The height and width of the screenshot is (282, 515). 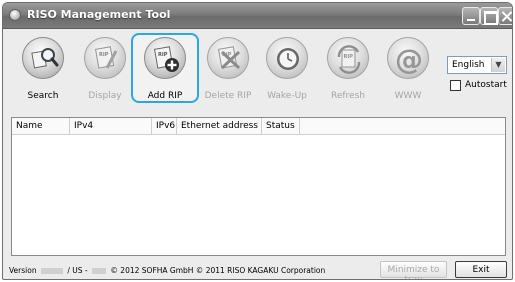 What do you see at coordinates (43, 58) in the screenshot?
I see `search-icon` at bounding box center [43, 58].